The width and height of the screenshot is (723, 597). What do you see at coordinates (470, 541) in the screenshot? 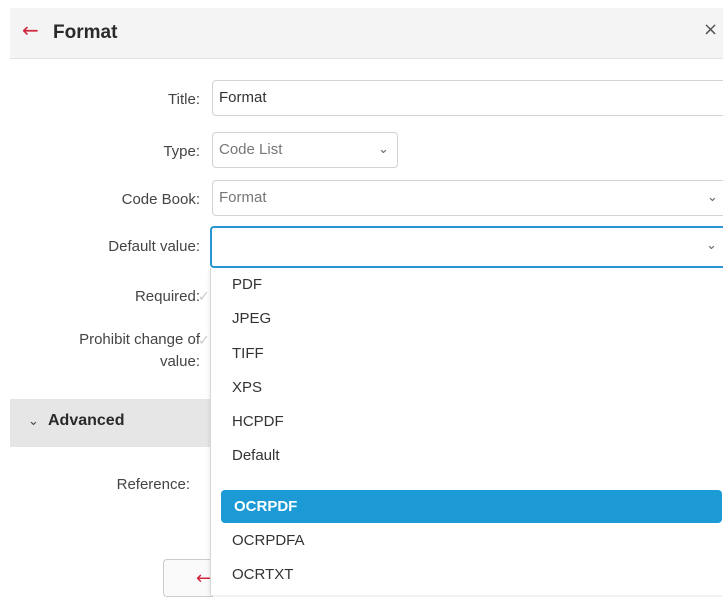
I see `dropdown-option: OCRPDFA` at bounding box center [470, 541].